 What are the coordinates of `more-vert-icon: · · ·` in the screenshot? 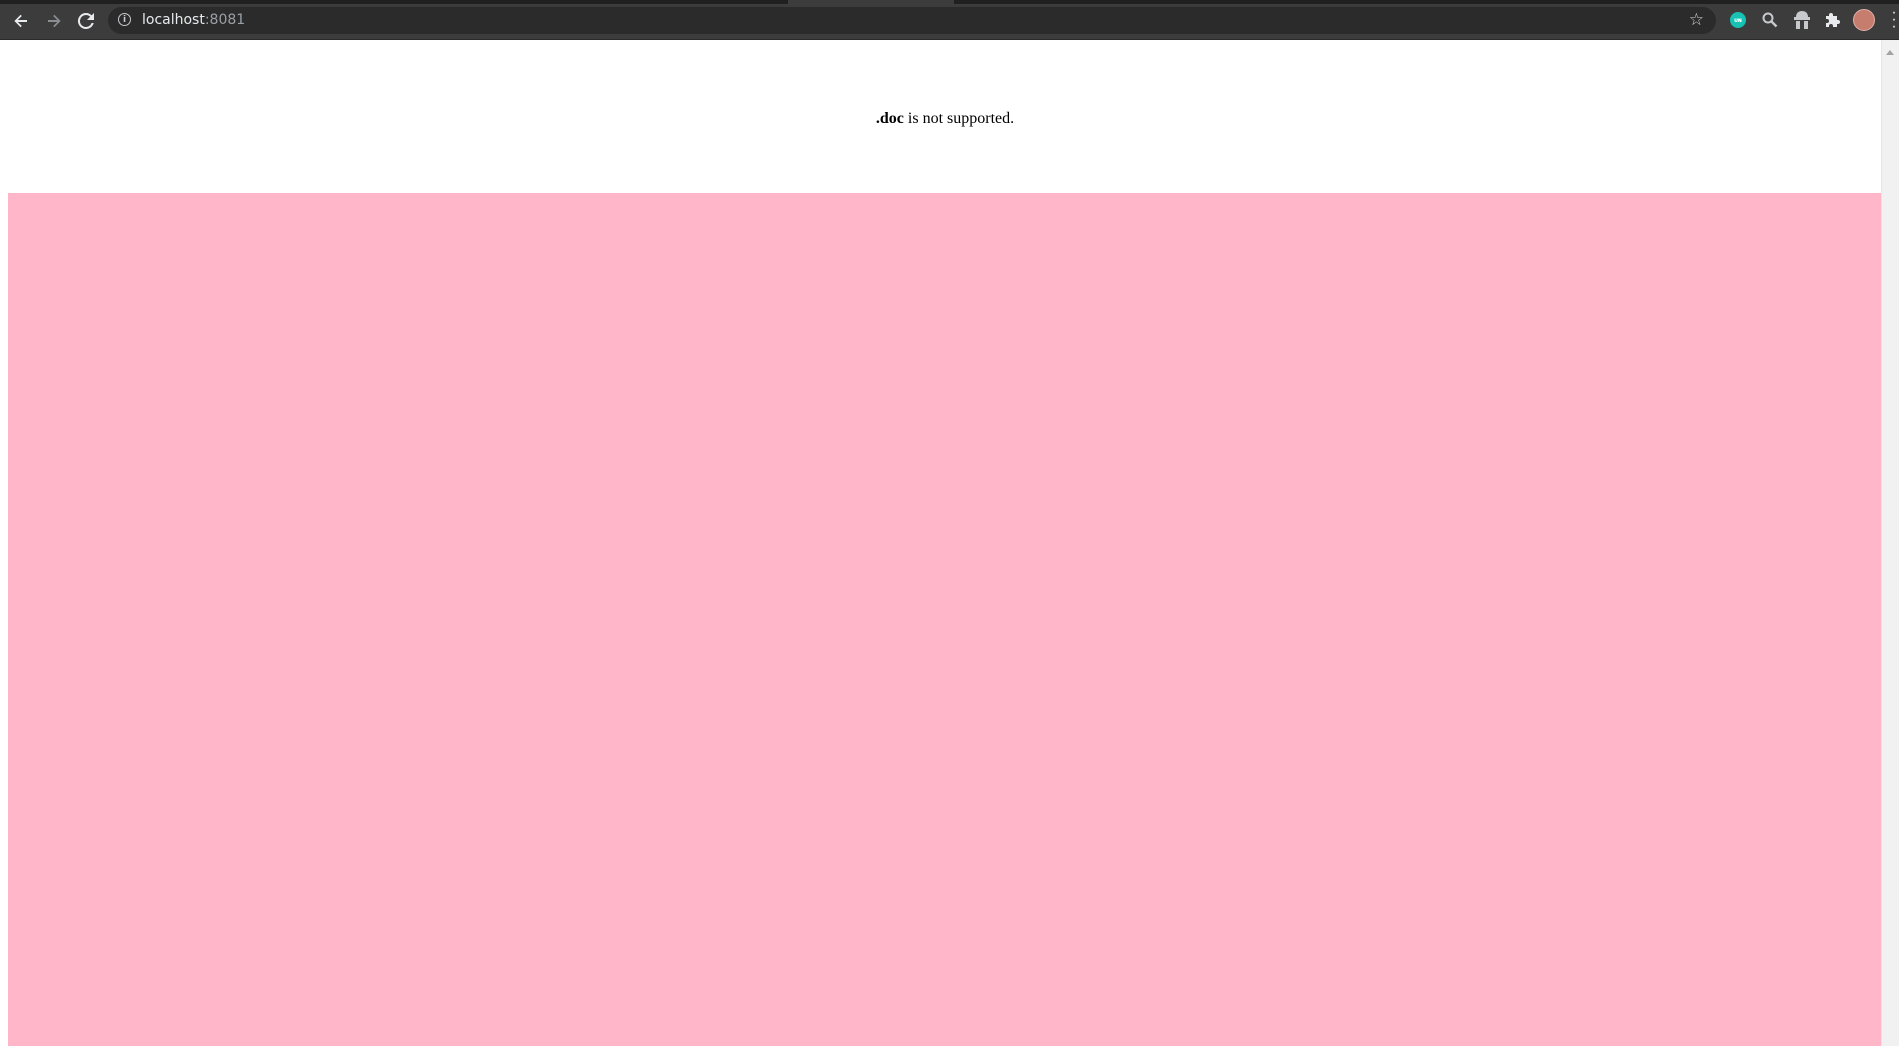 It's located at (1894, 20).